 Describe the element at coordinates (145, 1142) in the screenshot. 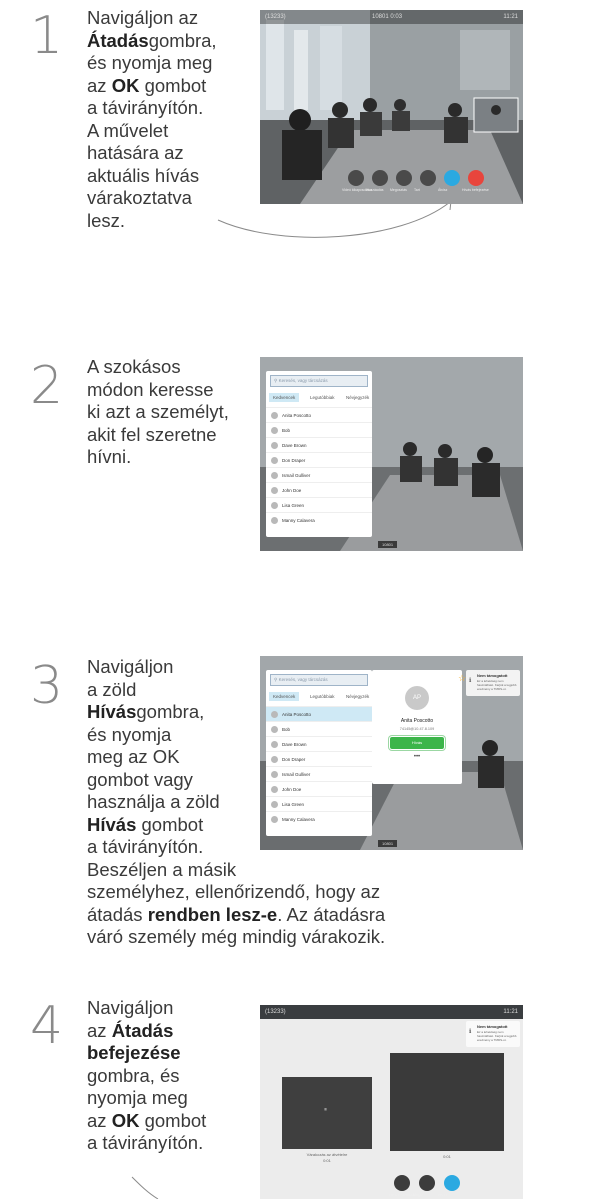

I see `instruction-segment: a távirányítón.` at that location.